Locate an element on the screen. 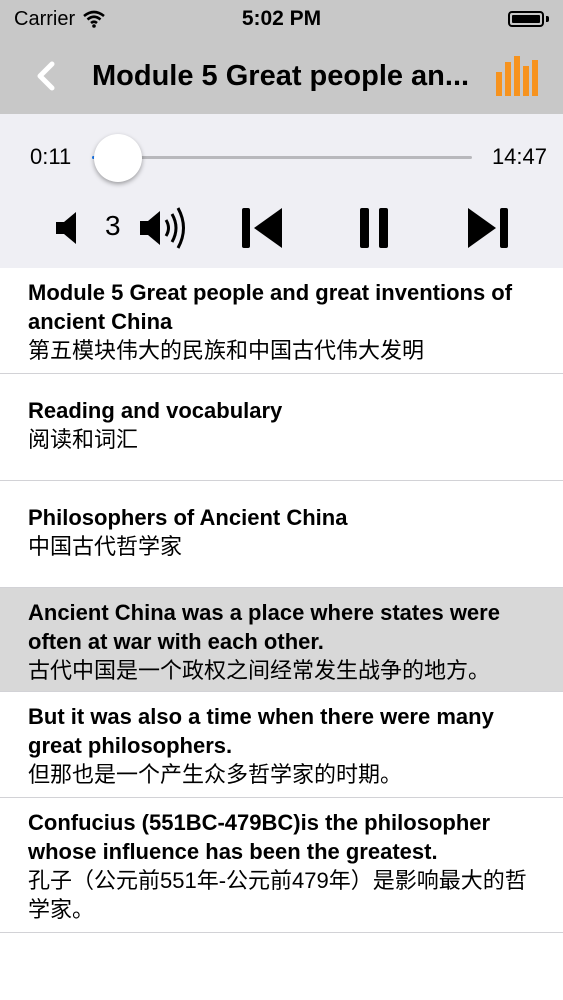 This screenshot has height=1000, width=563. volume-level: 3 is located at coordinates (113, 225).